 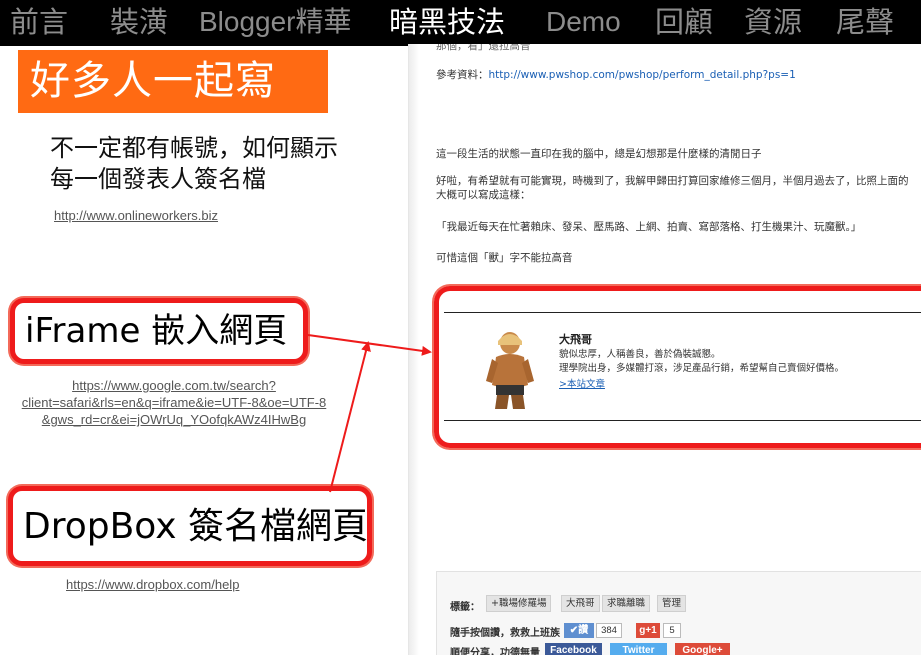 I want to click on like-button-label: 讚, so click(x=583, y=630).